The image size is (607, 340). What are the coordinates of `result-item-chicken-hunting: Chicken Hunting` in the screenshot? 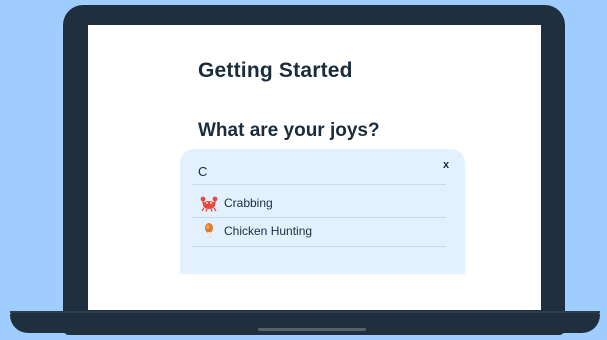 It's located at (319, 231).